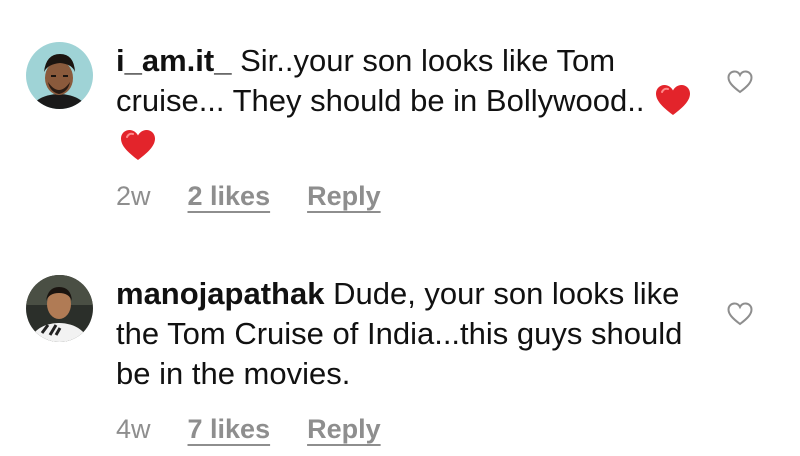 The height and width of the screenshot is (456, 800). I want to click on comment-meta: 4w 7 likes Reply, so click(248, 429).